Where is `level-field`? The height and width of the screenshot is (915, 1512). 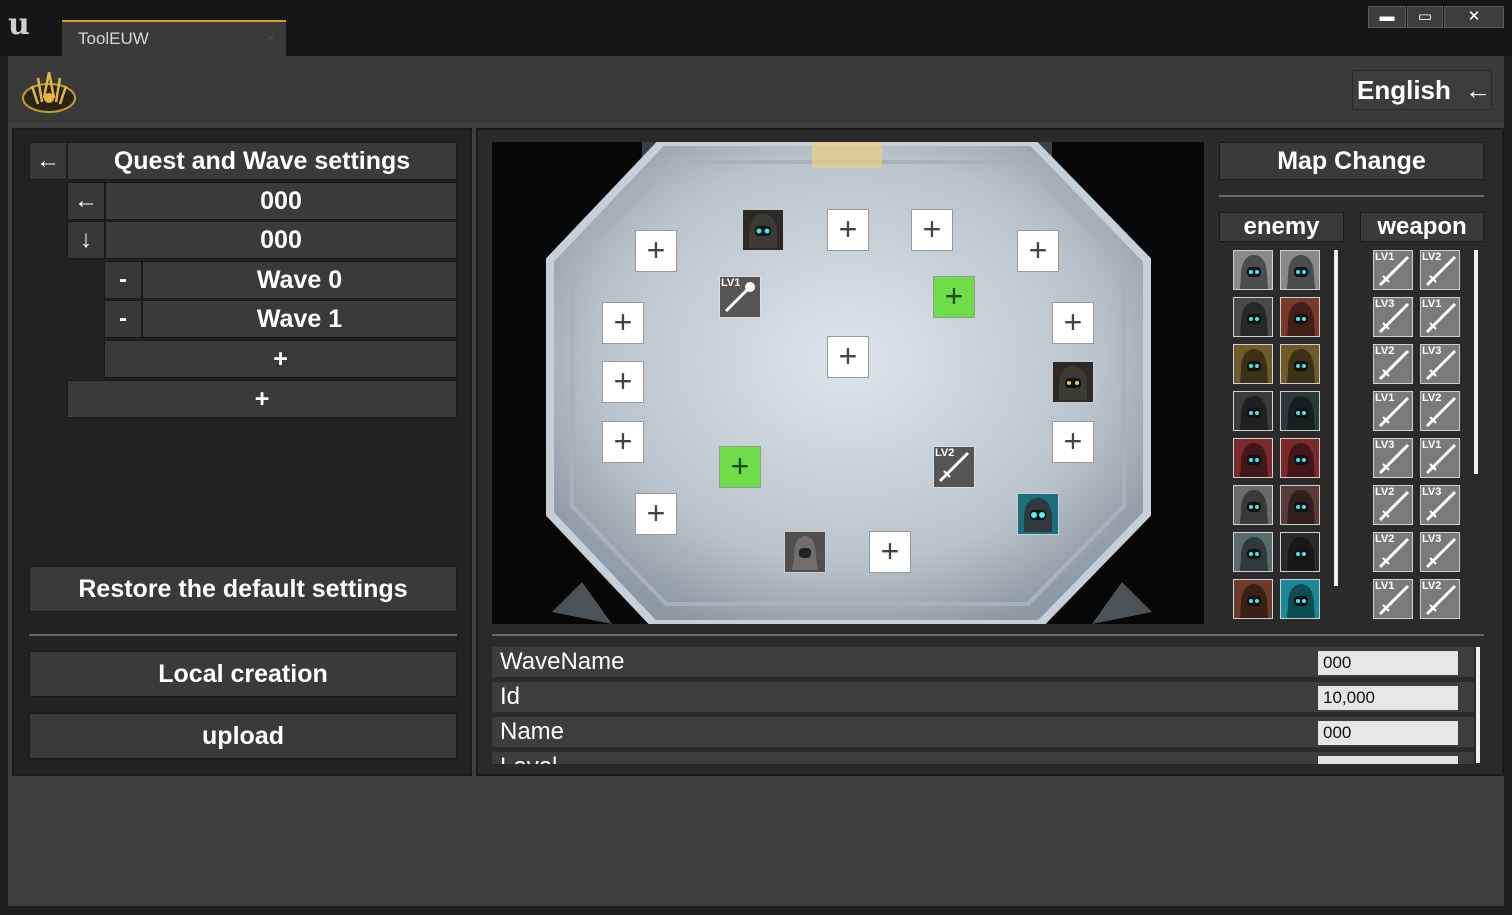
level-field is located at coordinates (1388, 760).